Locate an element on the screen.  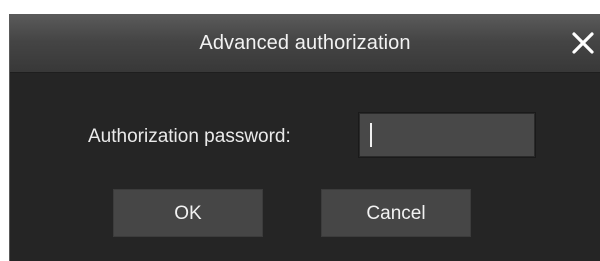
password-input is located at coordinates (447, 135).